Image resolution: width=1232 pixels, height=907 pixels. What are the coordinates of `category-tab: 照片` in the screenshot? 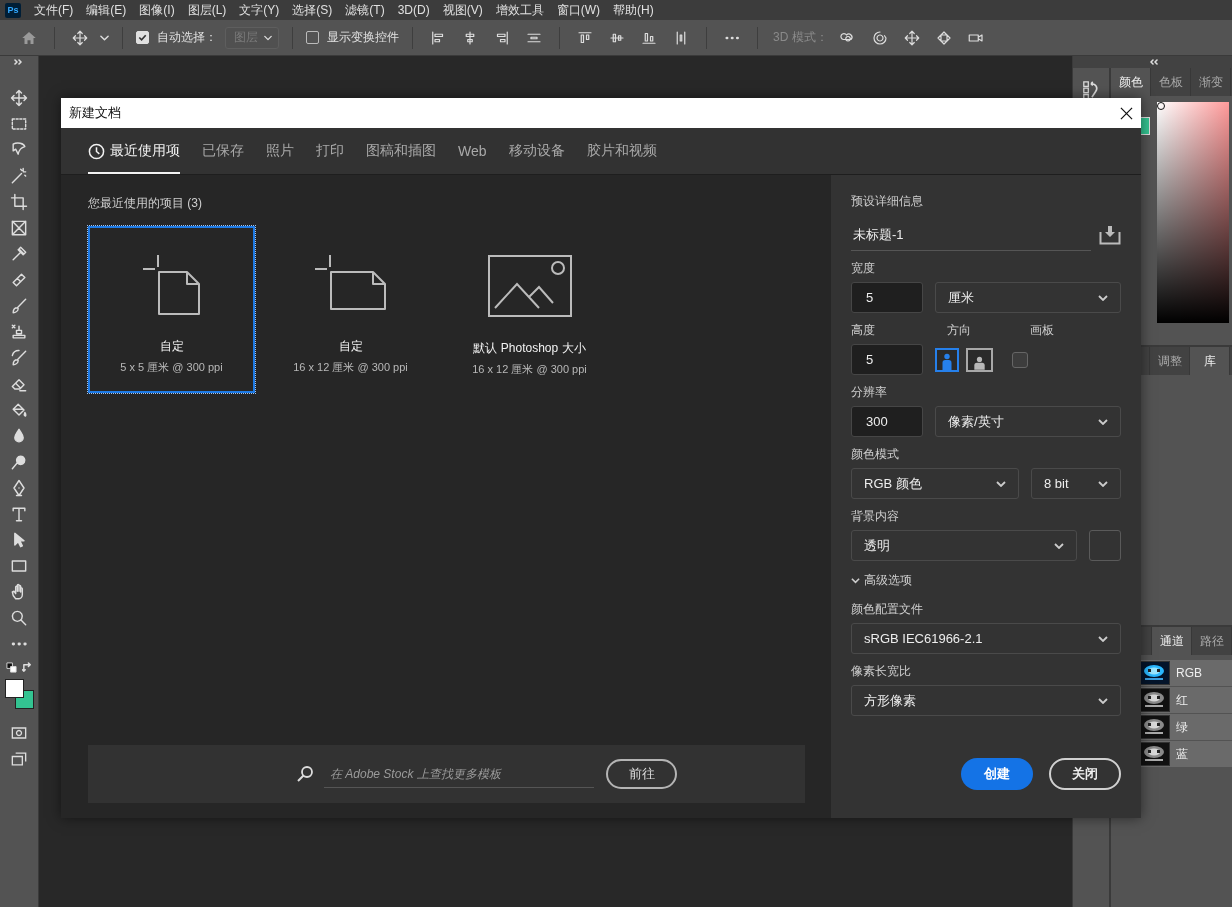 It's located at (280, 151).